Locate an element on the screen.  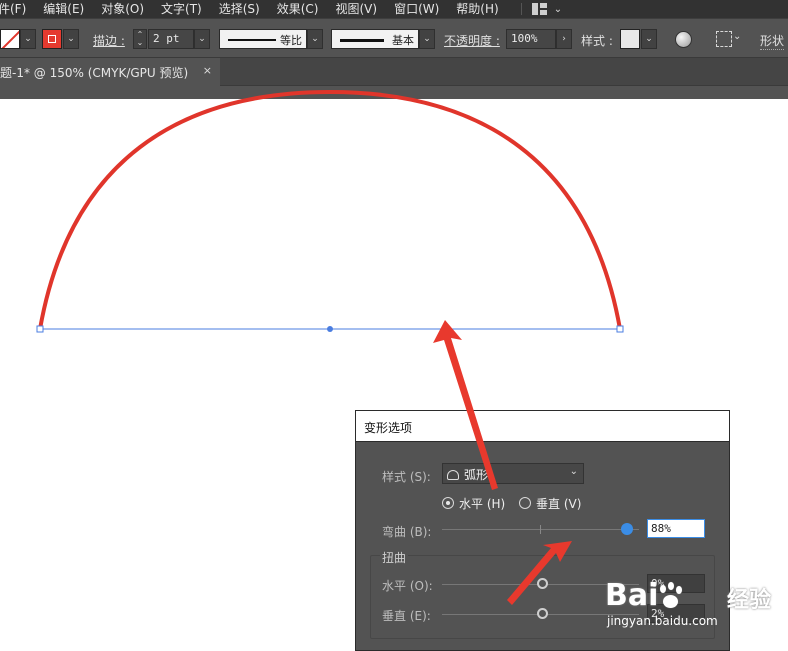
paw-icon is located at coordinates (671, 595).